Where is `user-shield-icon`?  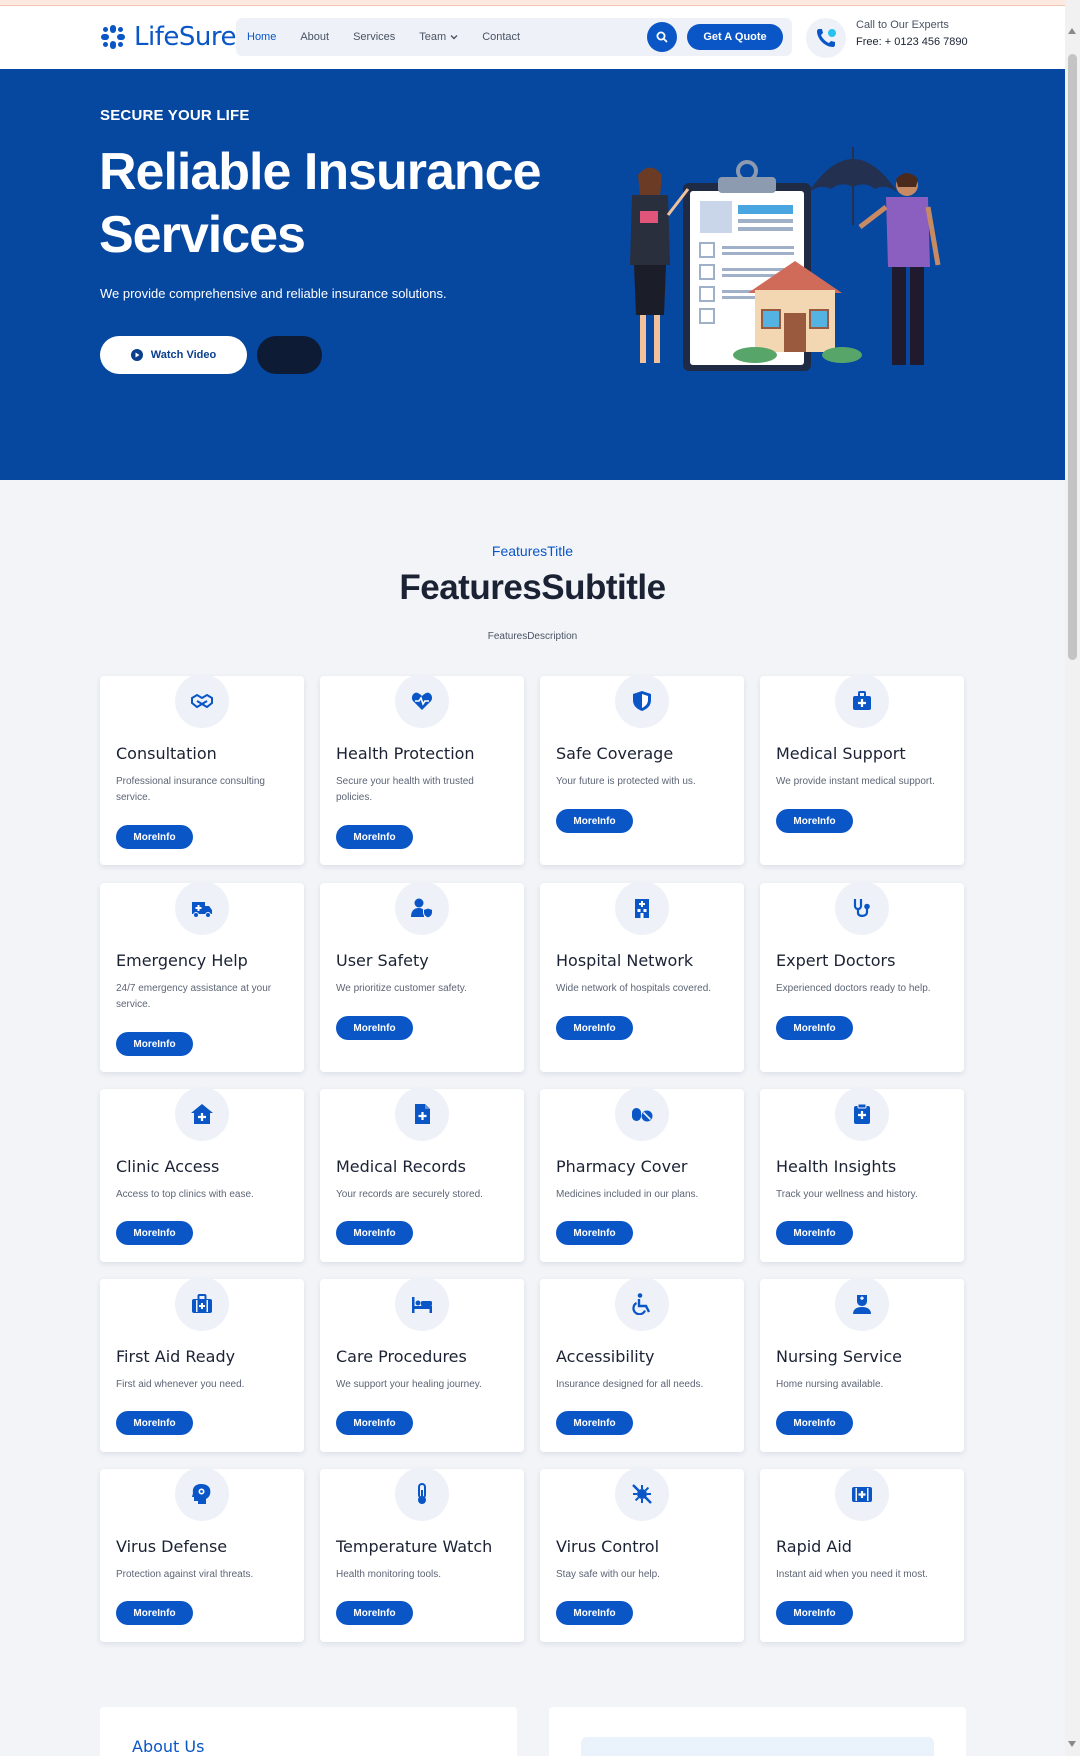 user-shield-icon is located at coordinates (422, 908).